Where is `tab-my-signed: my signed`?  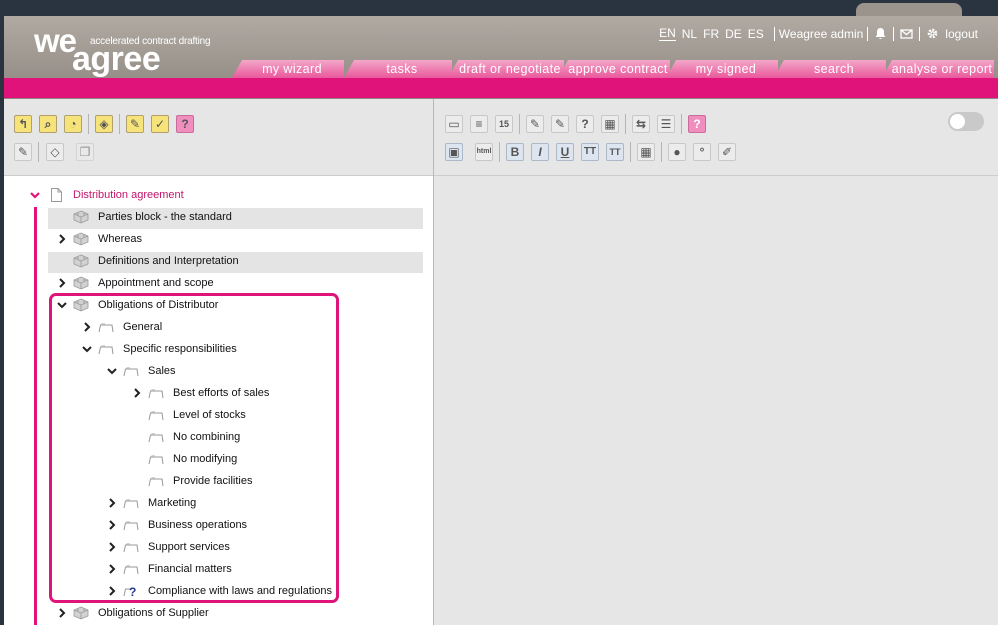
tab-my-signed: my signed is located at coordinates (722, 69).